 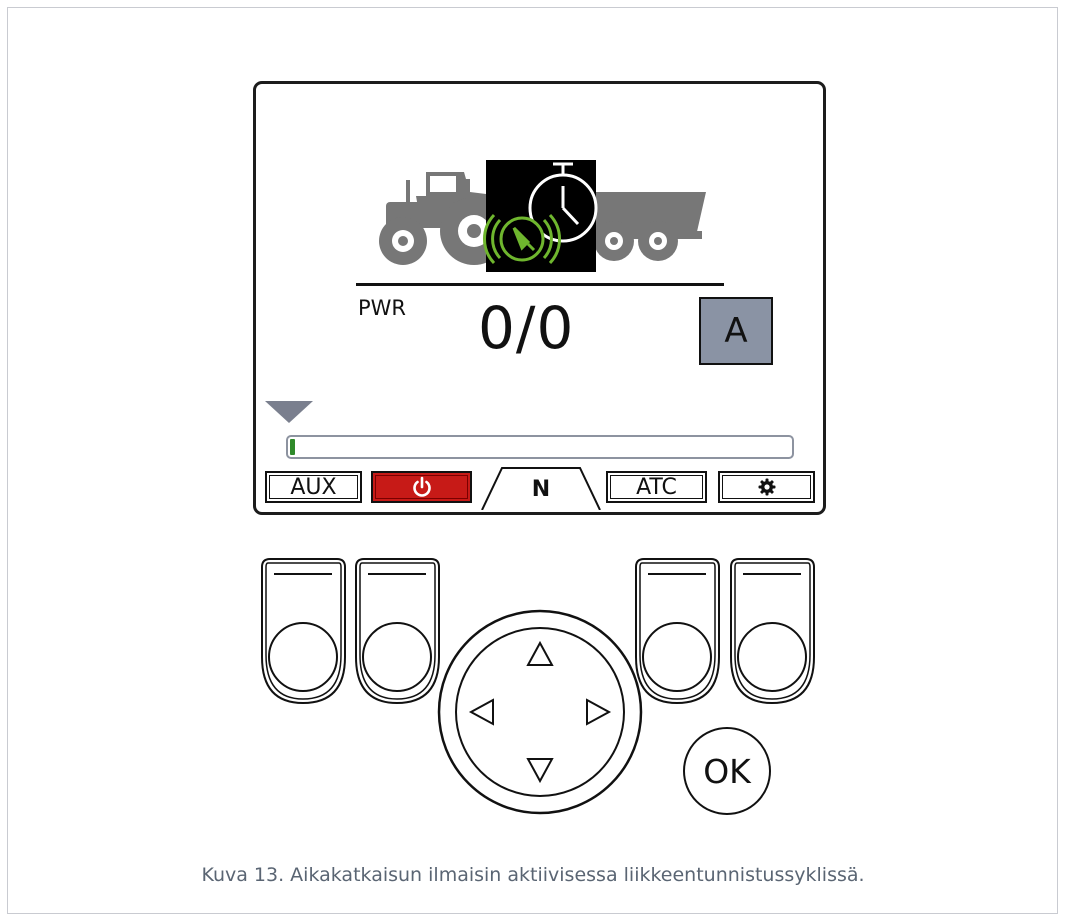 I want to click on gear-icon, so click(x=766, y=487).